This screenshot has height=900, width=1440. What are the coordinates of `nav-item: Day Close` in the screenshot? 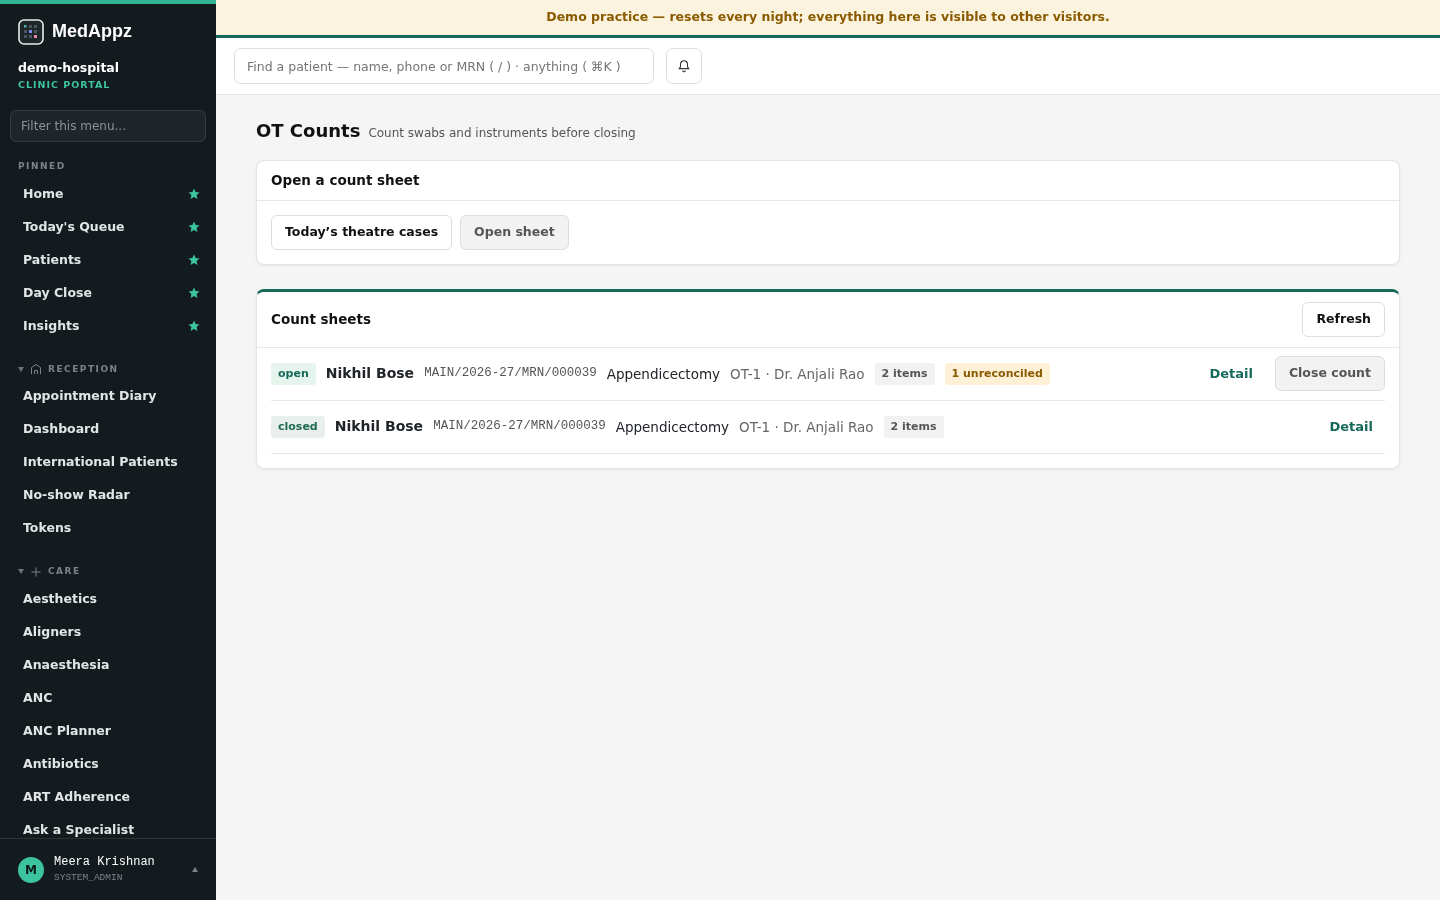 It's located at (108, 293).